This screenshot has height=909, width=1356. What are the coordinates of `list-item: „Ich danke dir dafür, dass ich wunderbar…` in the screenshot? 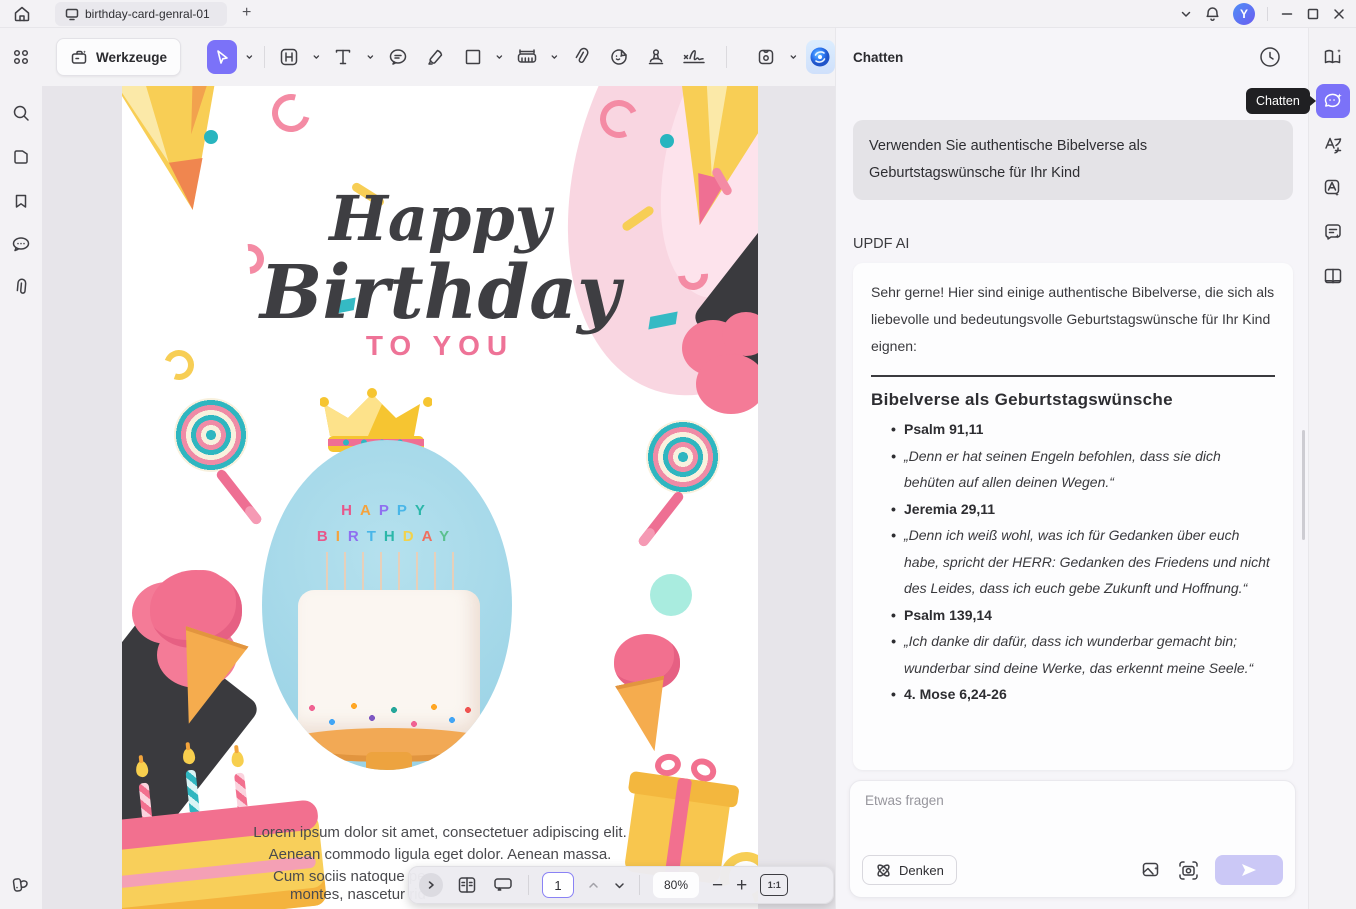 It's located at (1083, 654).